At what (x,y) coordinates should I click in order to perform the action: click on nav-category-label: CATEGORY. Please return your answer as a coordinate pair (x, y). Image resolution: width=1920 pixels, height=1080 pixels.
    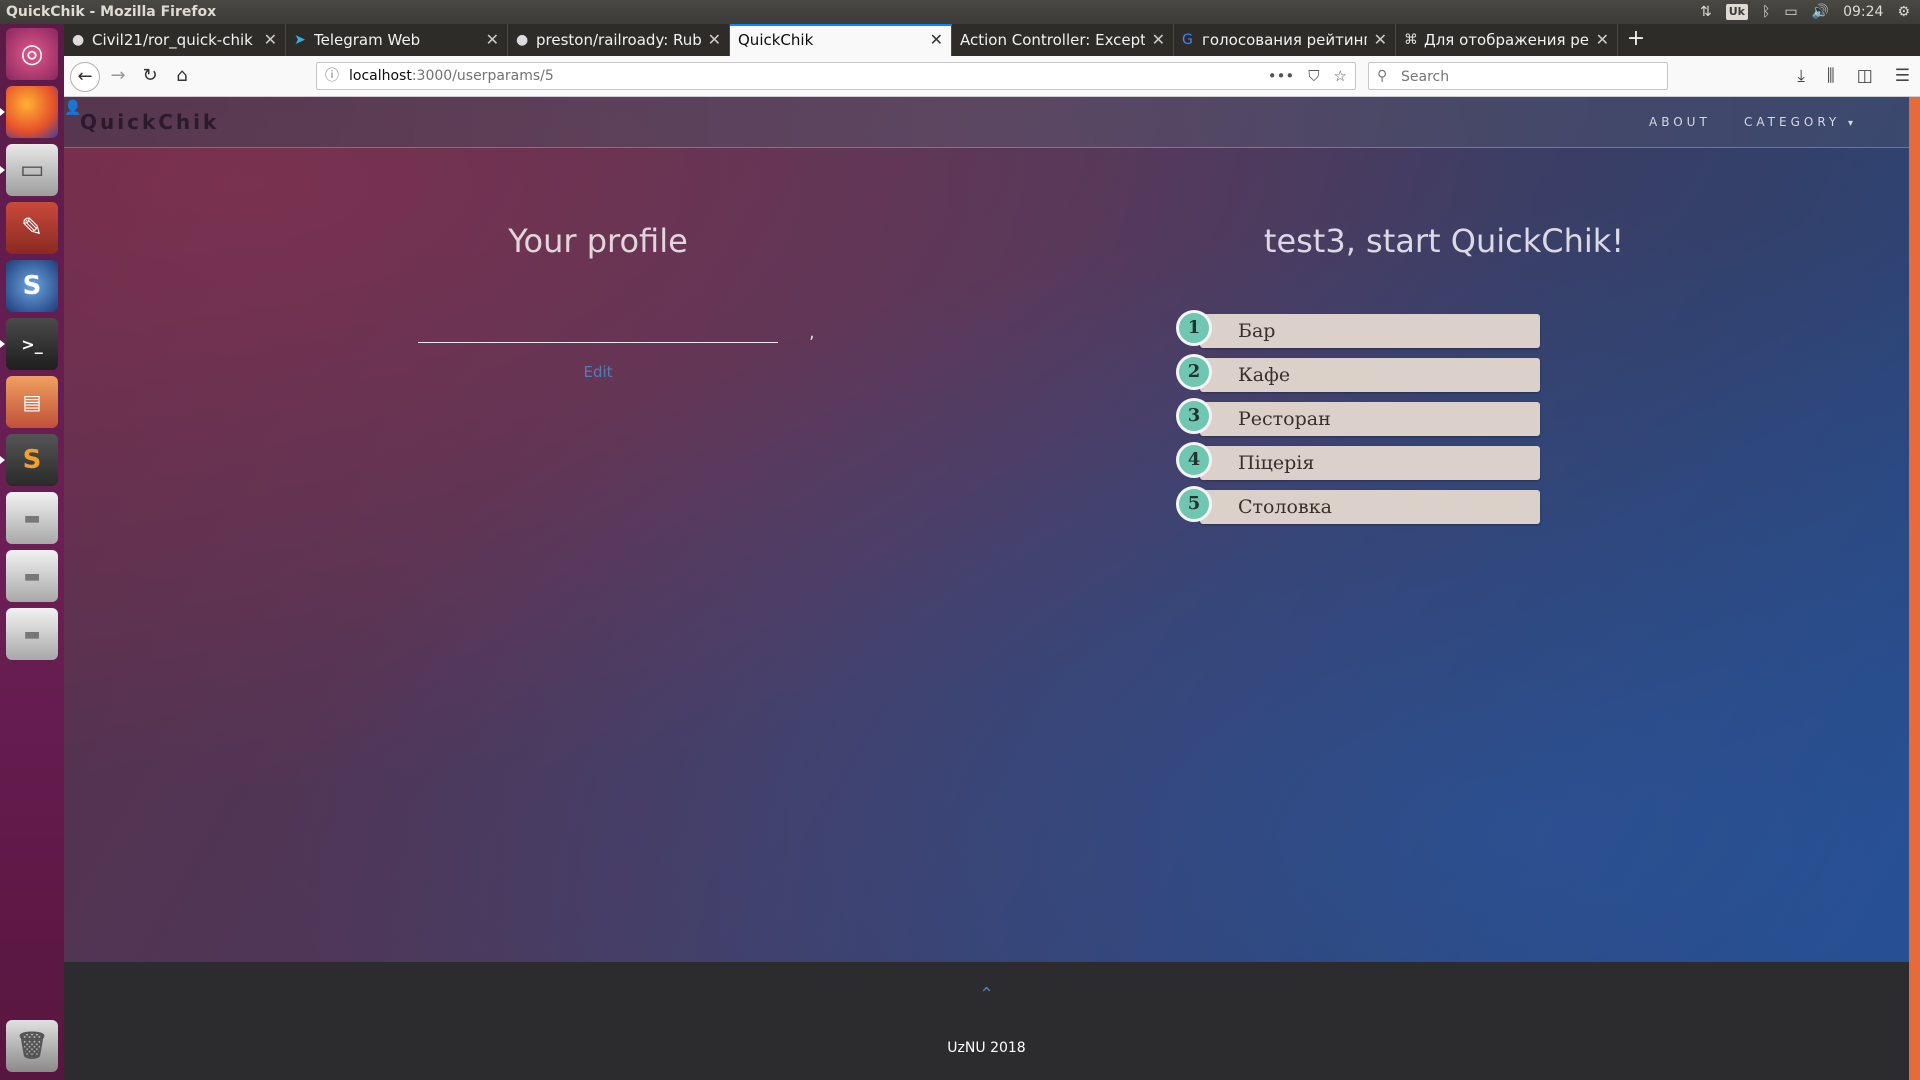
    Looking at the image, I should click on (1792, 122).